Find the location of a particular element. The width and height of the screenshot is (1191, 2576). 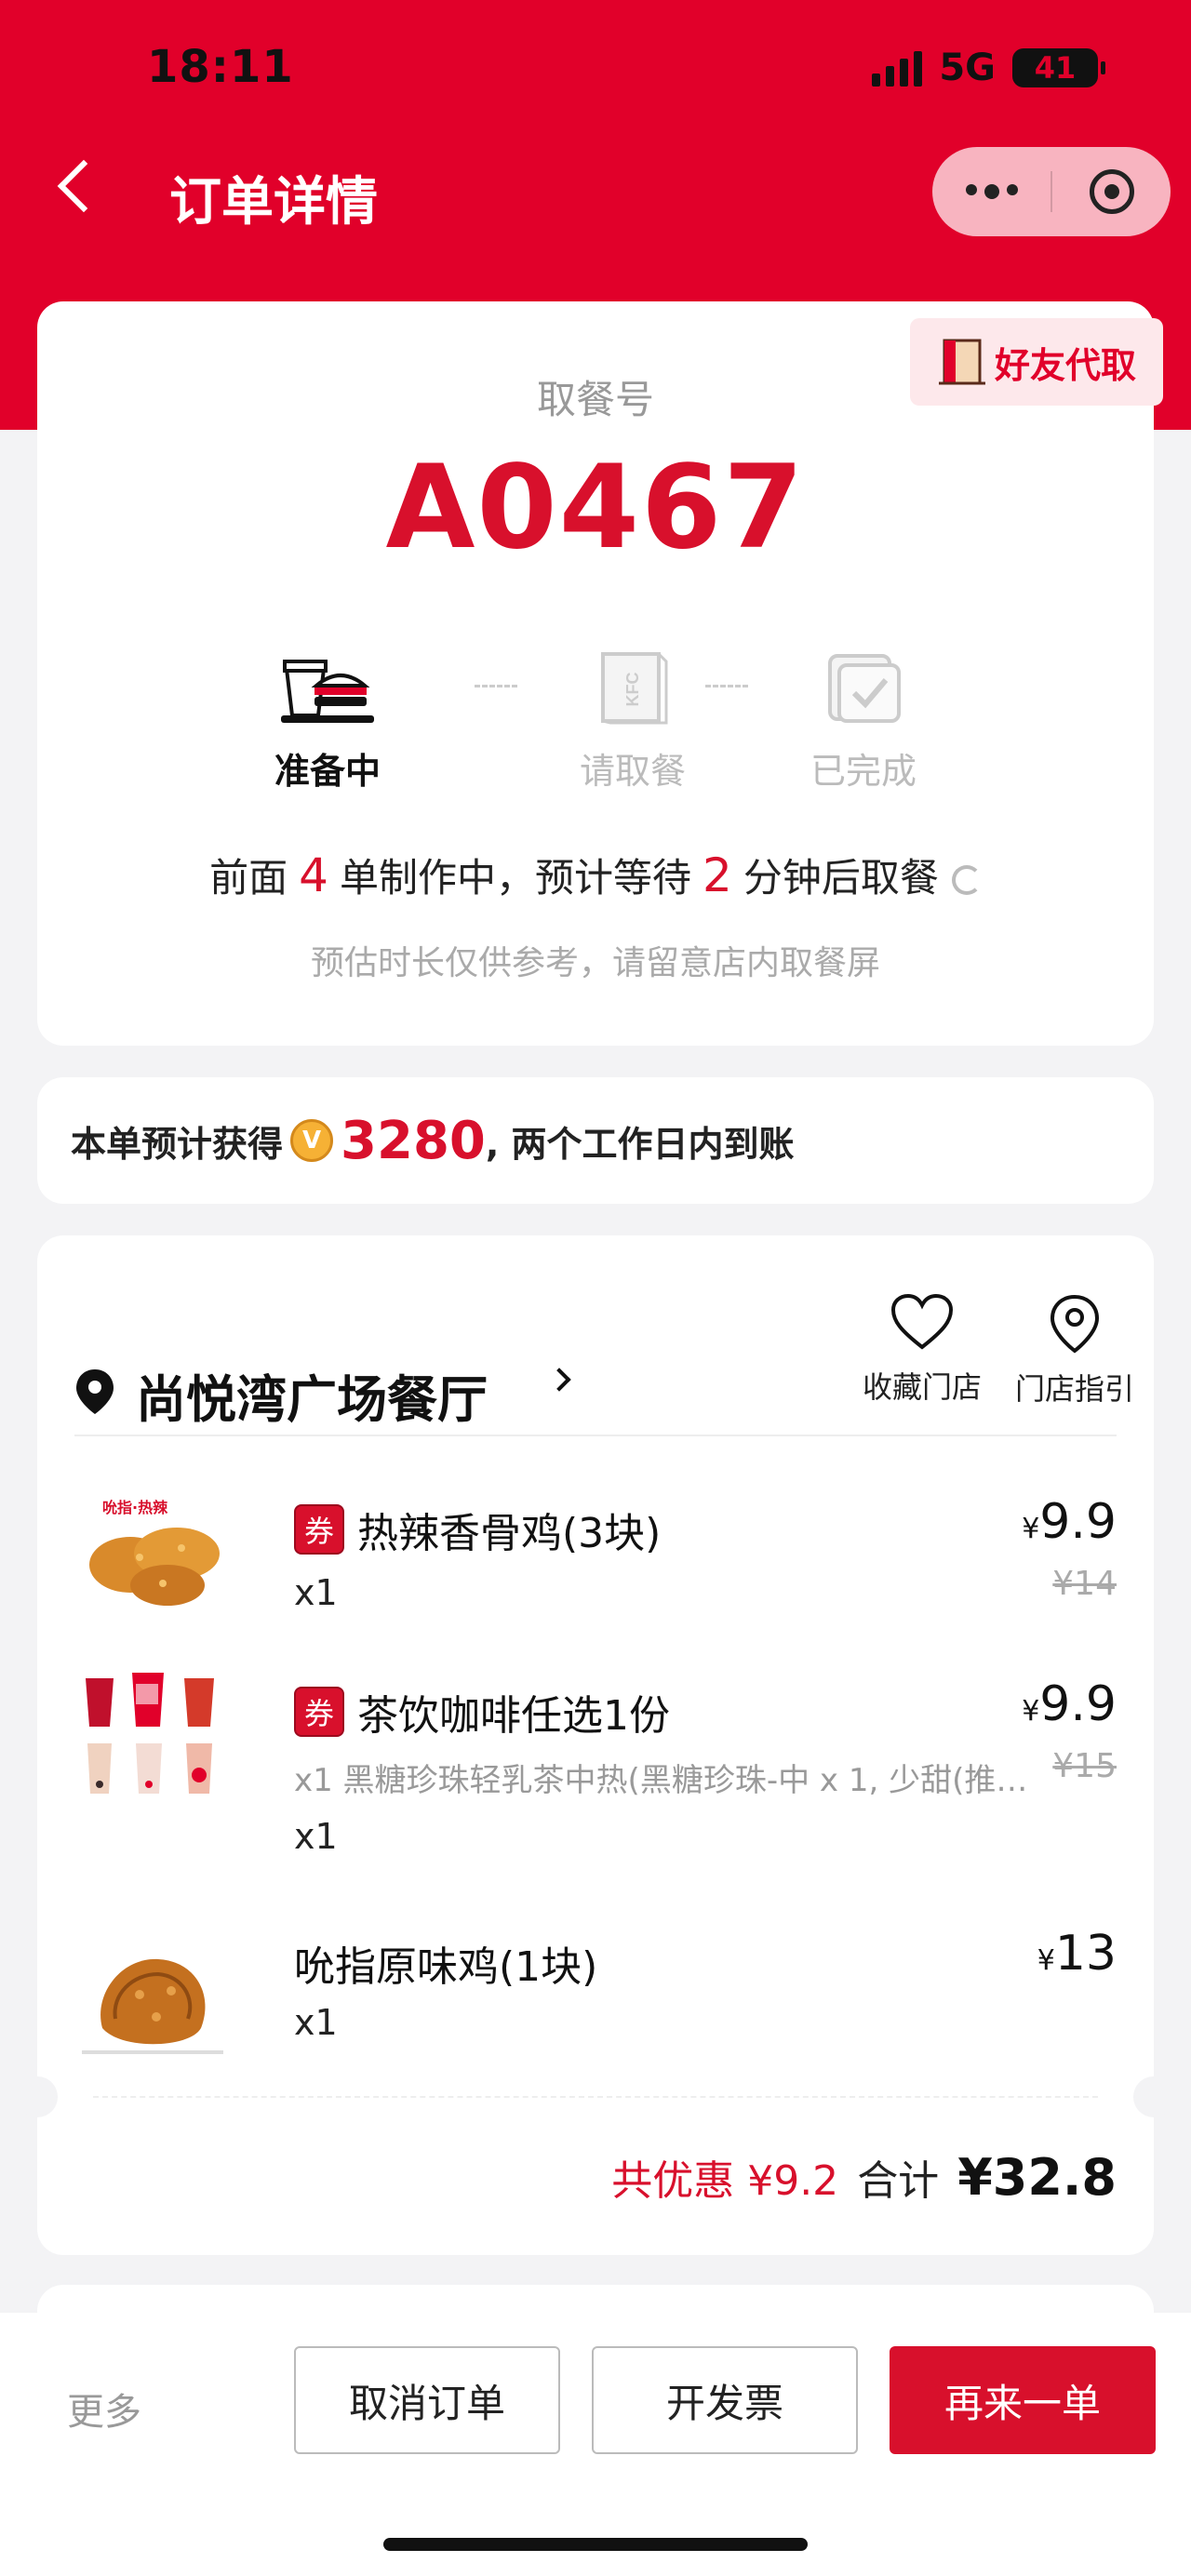

store-name: 尚悦湾广场餐厅 is located at coordinates (312, 1395).